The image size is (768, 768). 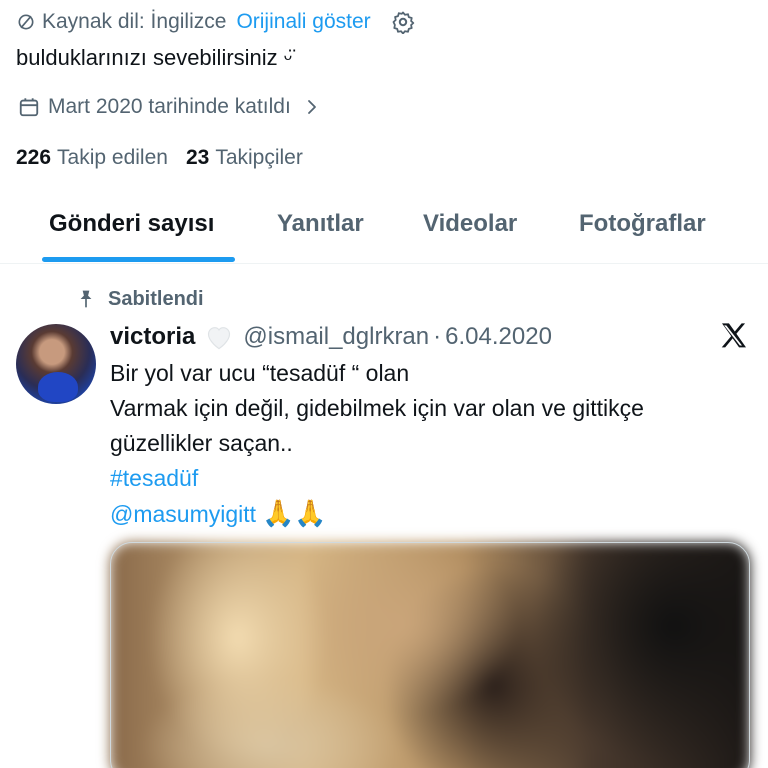 What do you see at coordinates (303, 22) in the screenshot?
I see `show-original-link: Orijinali göster` at bounding box center [303, 22].